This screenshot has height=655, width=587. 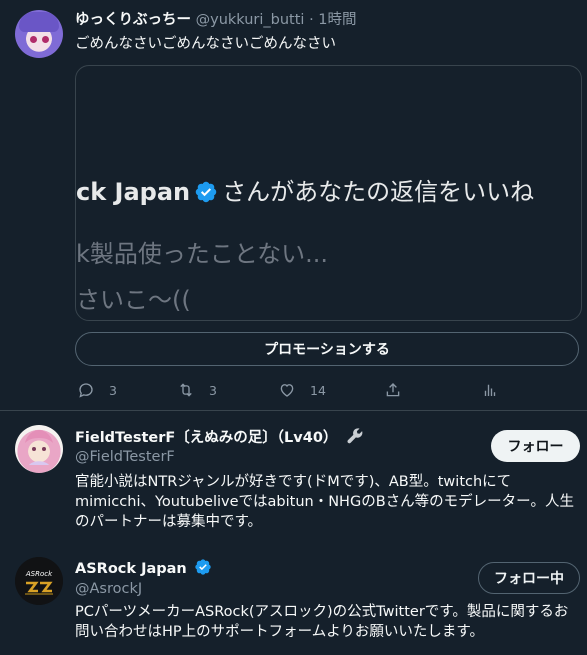 What do you see at coordinates (133, 192) in the screenshot?
I see `media-brand-name: ck Japan` at bounding box center [133, 192].